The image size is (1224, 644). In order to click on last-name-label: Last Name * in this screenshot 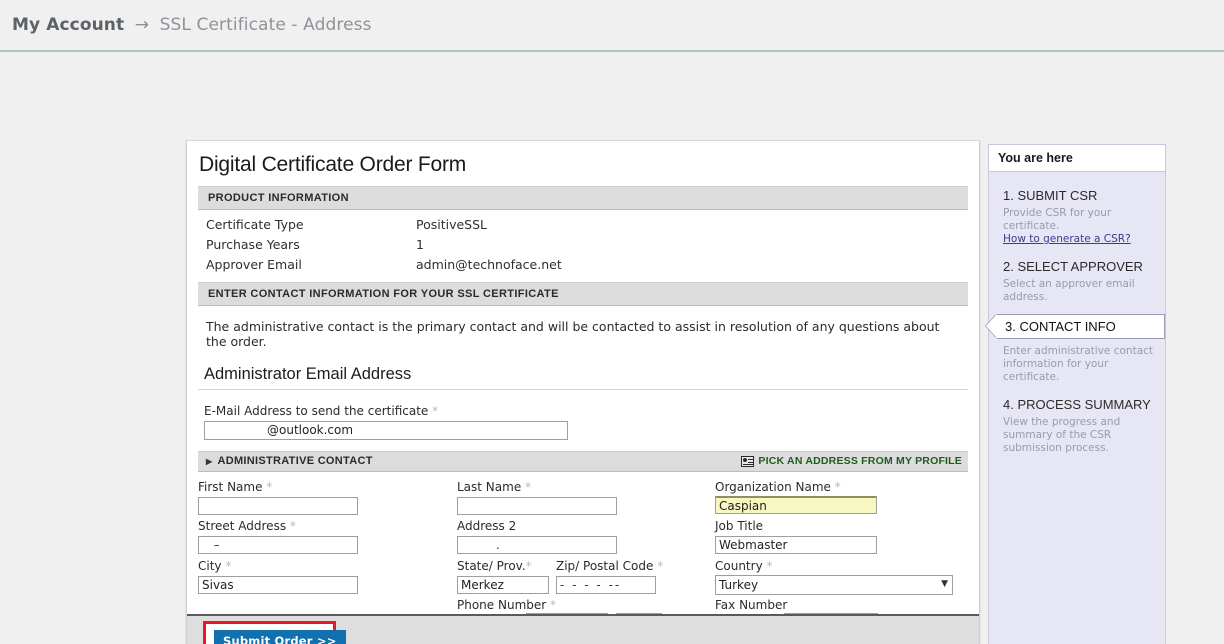, I will do `click(494, 486)`.